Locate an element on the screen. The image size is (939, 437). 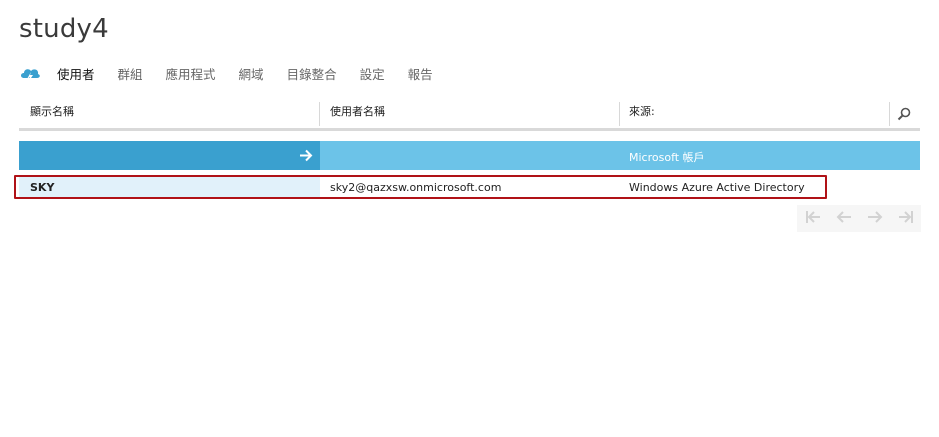
row-name-highlight is located at coordinates (169, 187).